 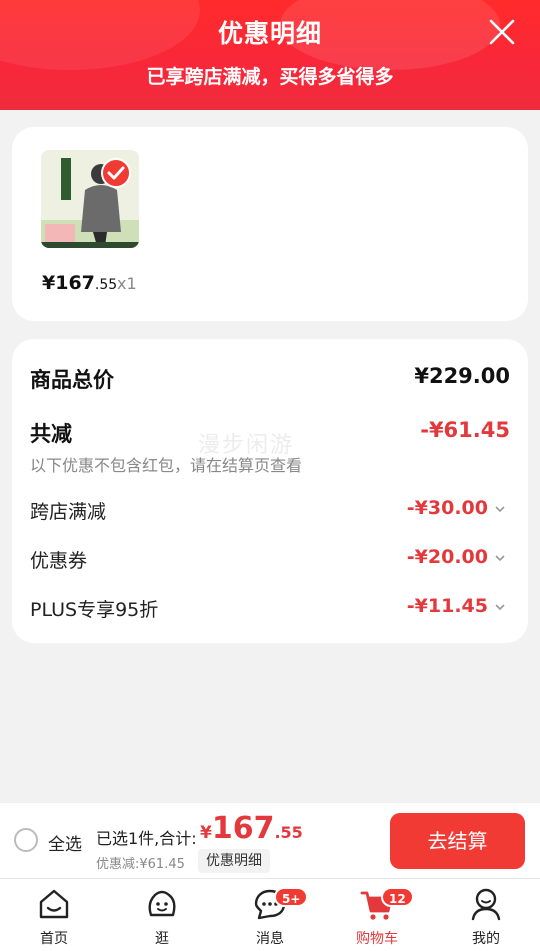 What do you see at coordinates (486, 904) in the screenshot?
I see `profile-icon` at bounding box center [486, 904].